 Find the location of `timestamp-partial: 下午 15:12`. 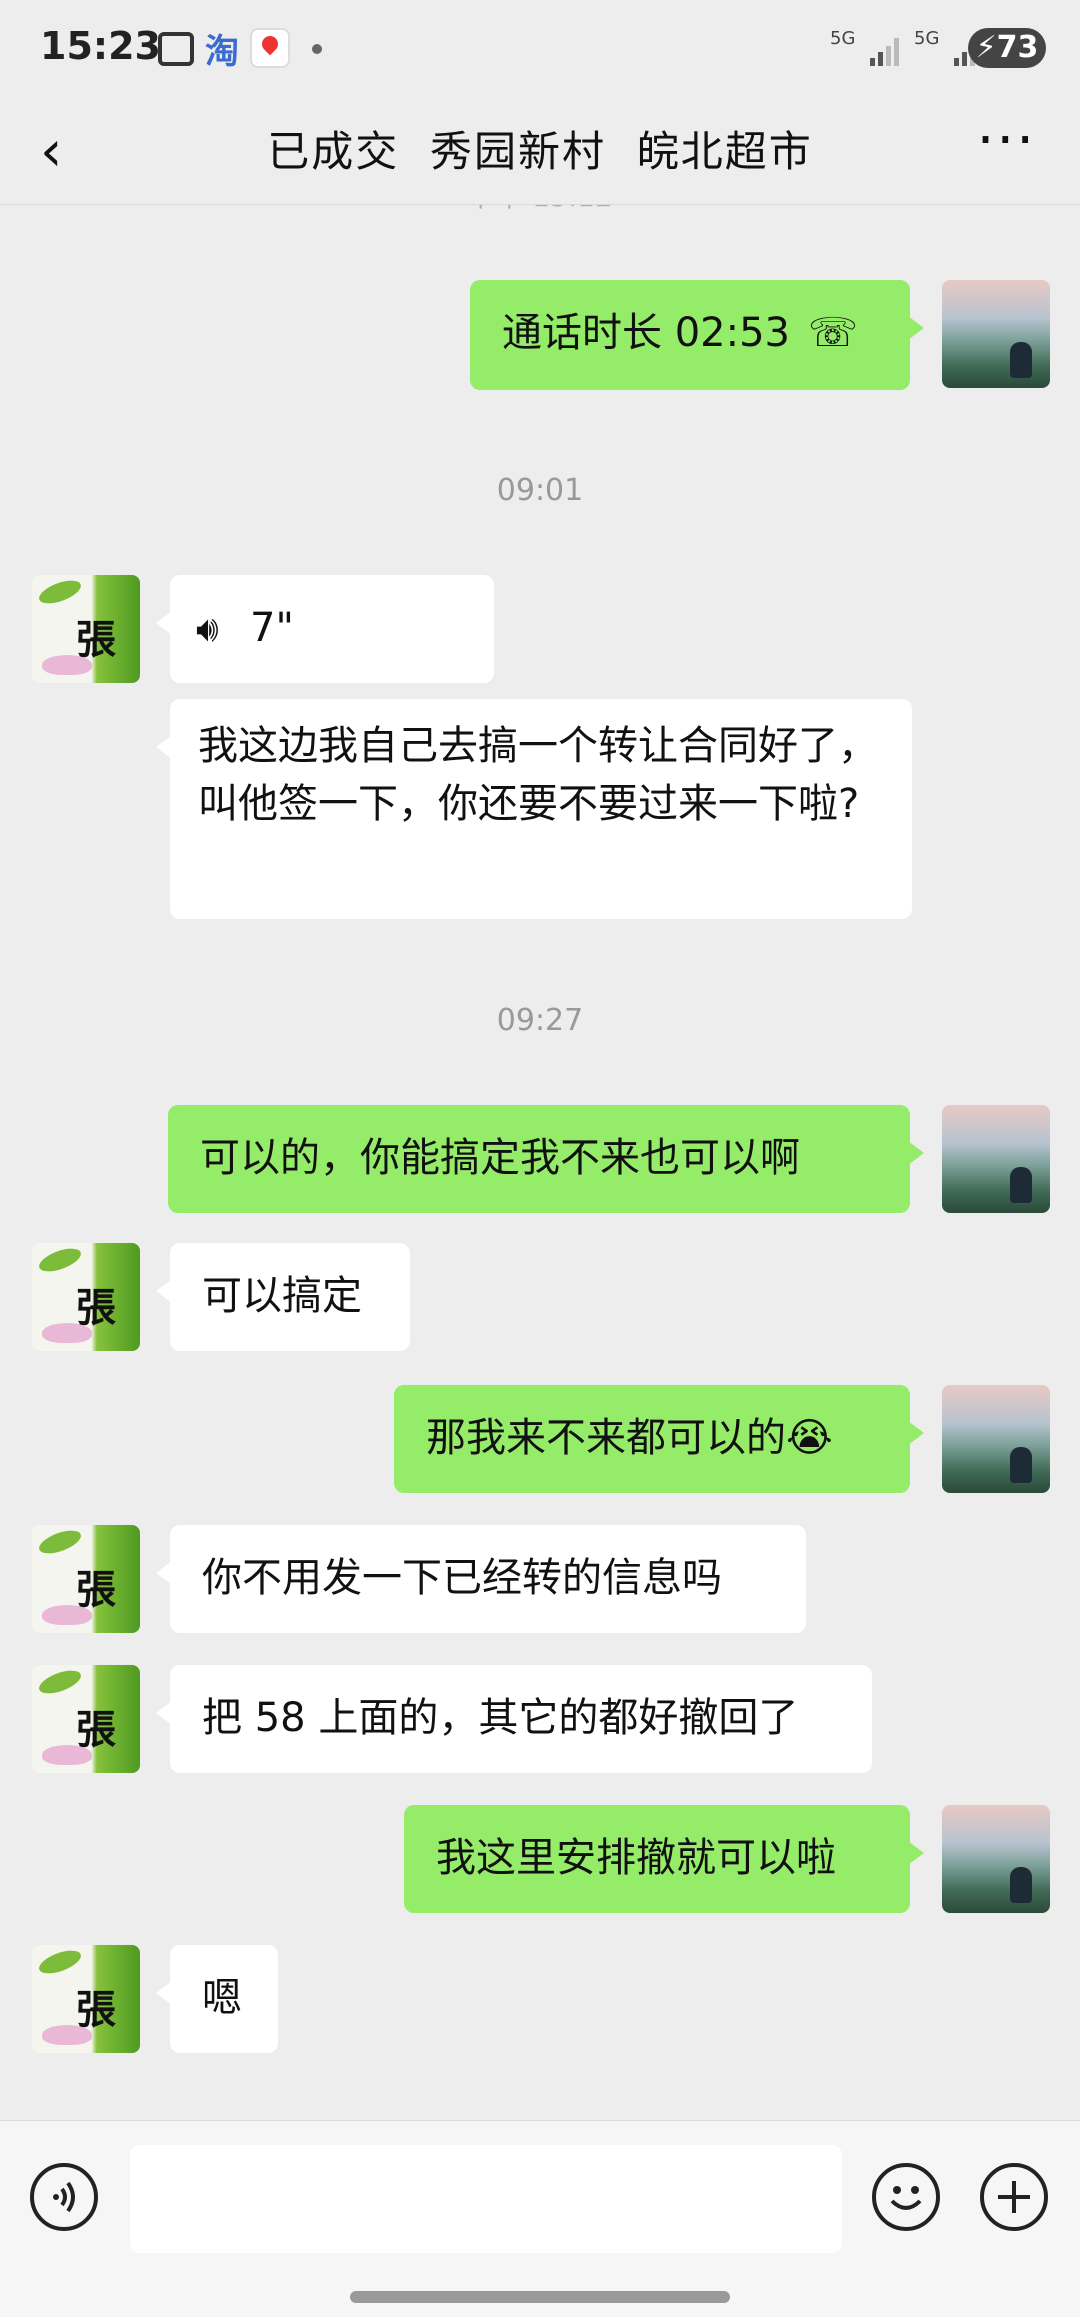

timestamp-partial: 下午 15:12 is located at coordinates (540, 210).